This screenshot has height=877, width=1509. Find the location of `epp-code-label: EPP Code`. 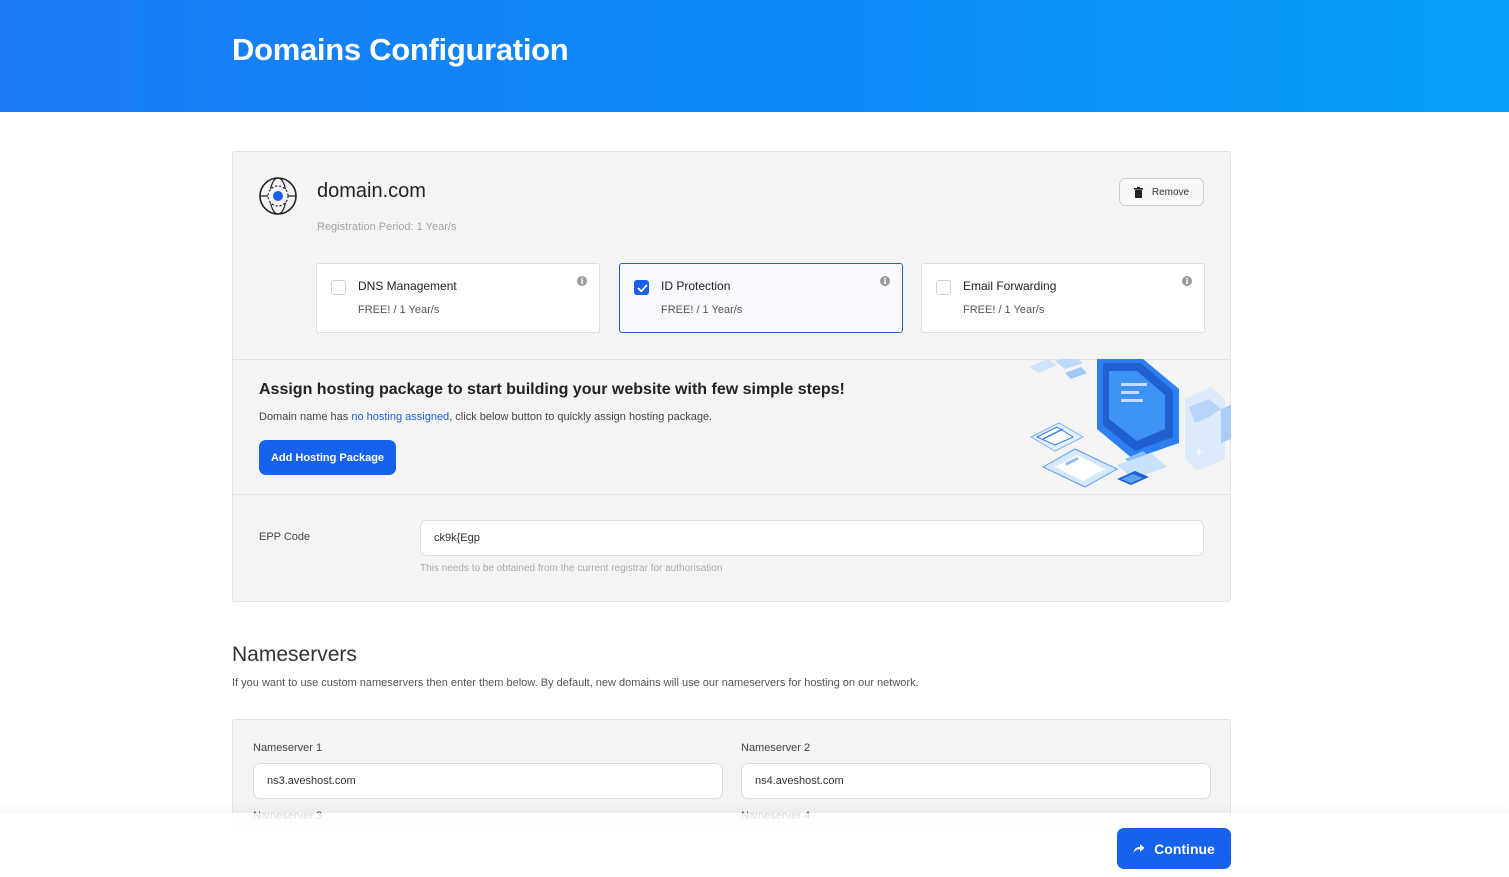

epp-code-label: EPP Code is located at coordinates (285, 537).